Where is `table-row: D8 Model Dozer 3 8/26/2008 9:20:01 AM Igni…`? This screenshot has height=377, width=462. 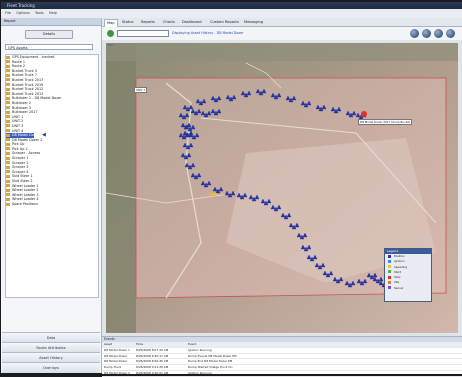 table-row: D8 Model Dozer 3 8/26/2008 9:20:01 AM Igni… is located at coordinates (282, 374).